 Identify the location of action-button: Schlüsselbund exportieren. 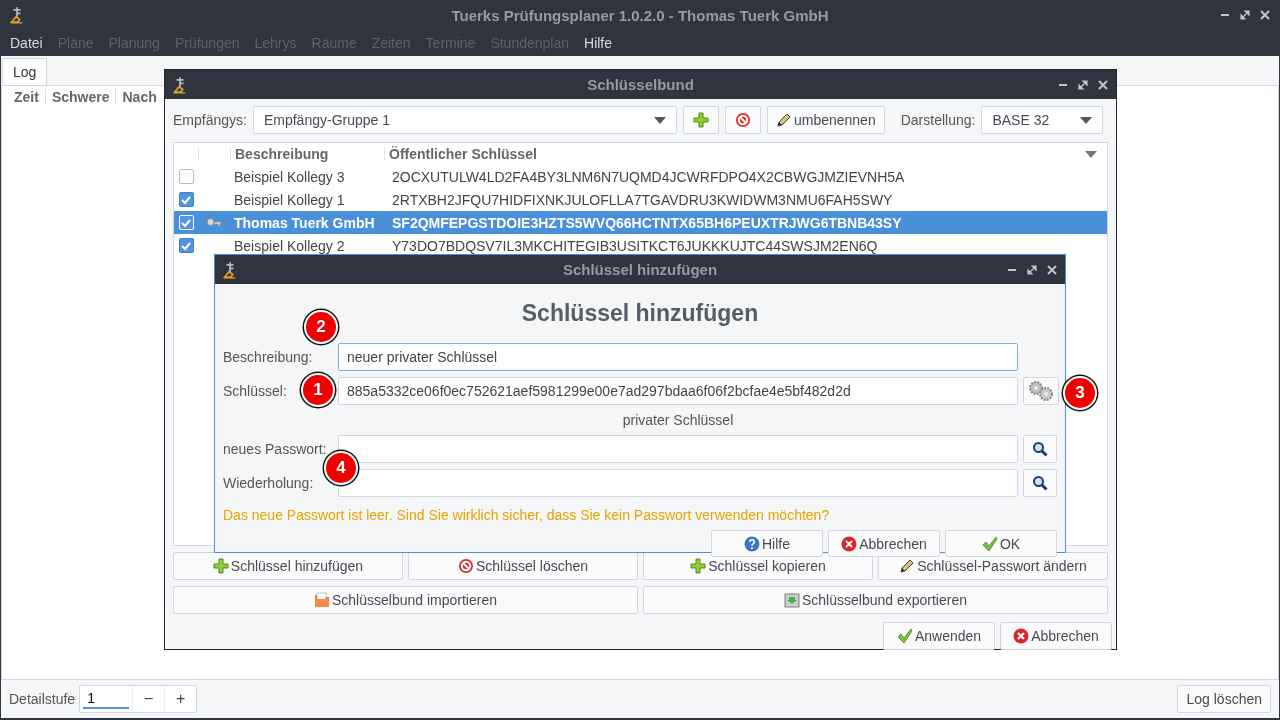
(875, 600).